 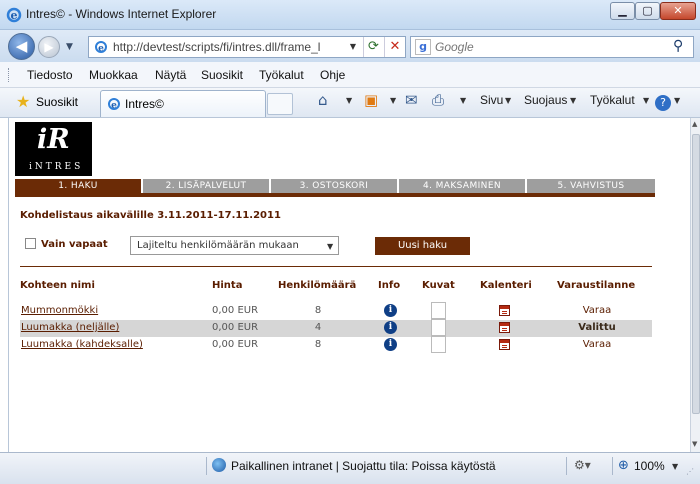 I want to click on page-menu-arrow-icon: ▼, so click(x=508, y=100).